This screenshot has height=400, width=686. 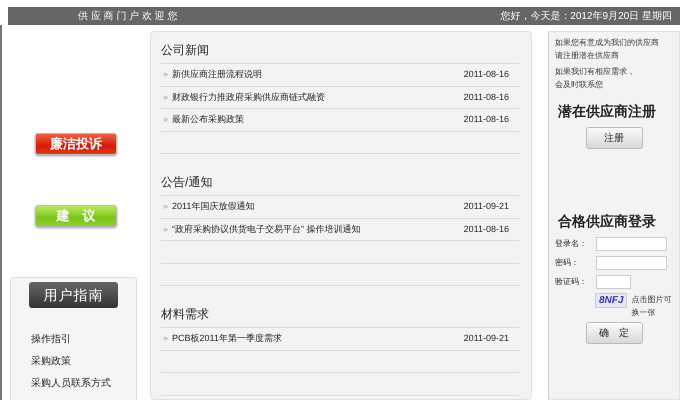 I want to click on info-note: 请注册潜在供应商, so click(x=587, y=56).